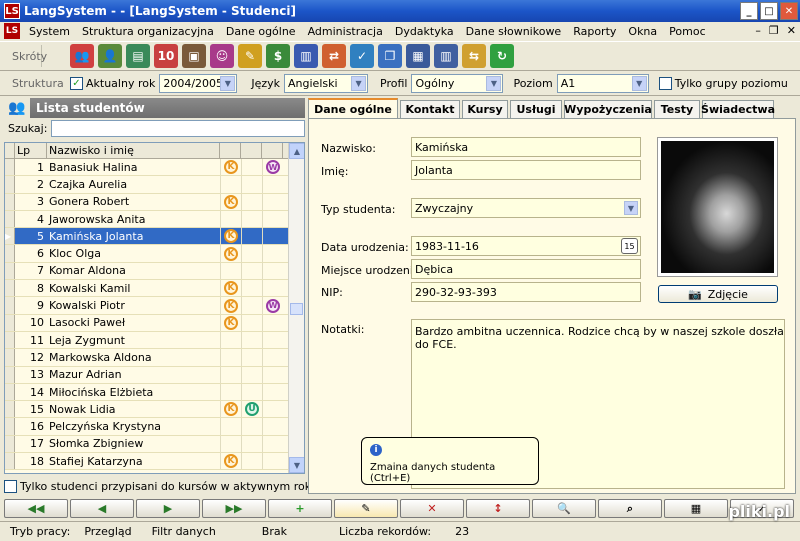 Image resolution: width=800 pixels, height=541 pixels. What do you see at coordinates (49, 31) in the screenshot?
I see `menu-system: System` at bounding box center [49, 31].